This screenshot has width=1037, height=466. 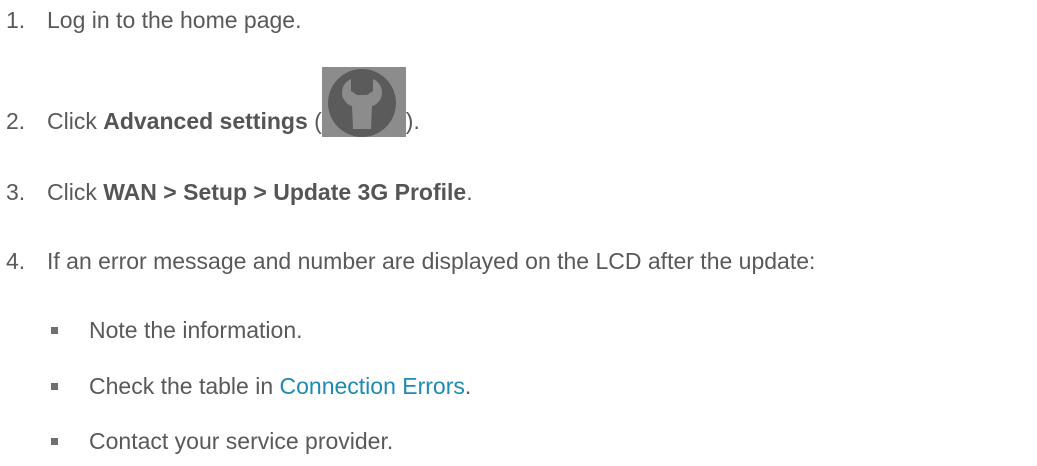 What do you see at coordinates (285, 192) in the screenshot?
I see `menu-path: WAN > Setup > Update 3G Profile` at bounding box center [285, 192].